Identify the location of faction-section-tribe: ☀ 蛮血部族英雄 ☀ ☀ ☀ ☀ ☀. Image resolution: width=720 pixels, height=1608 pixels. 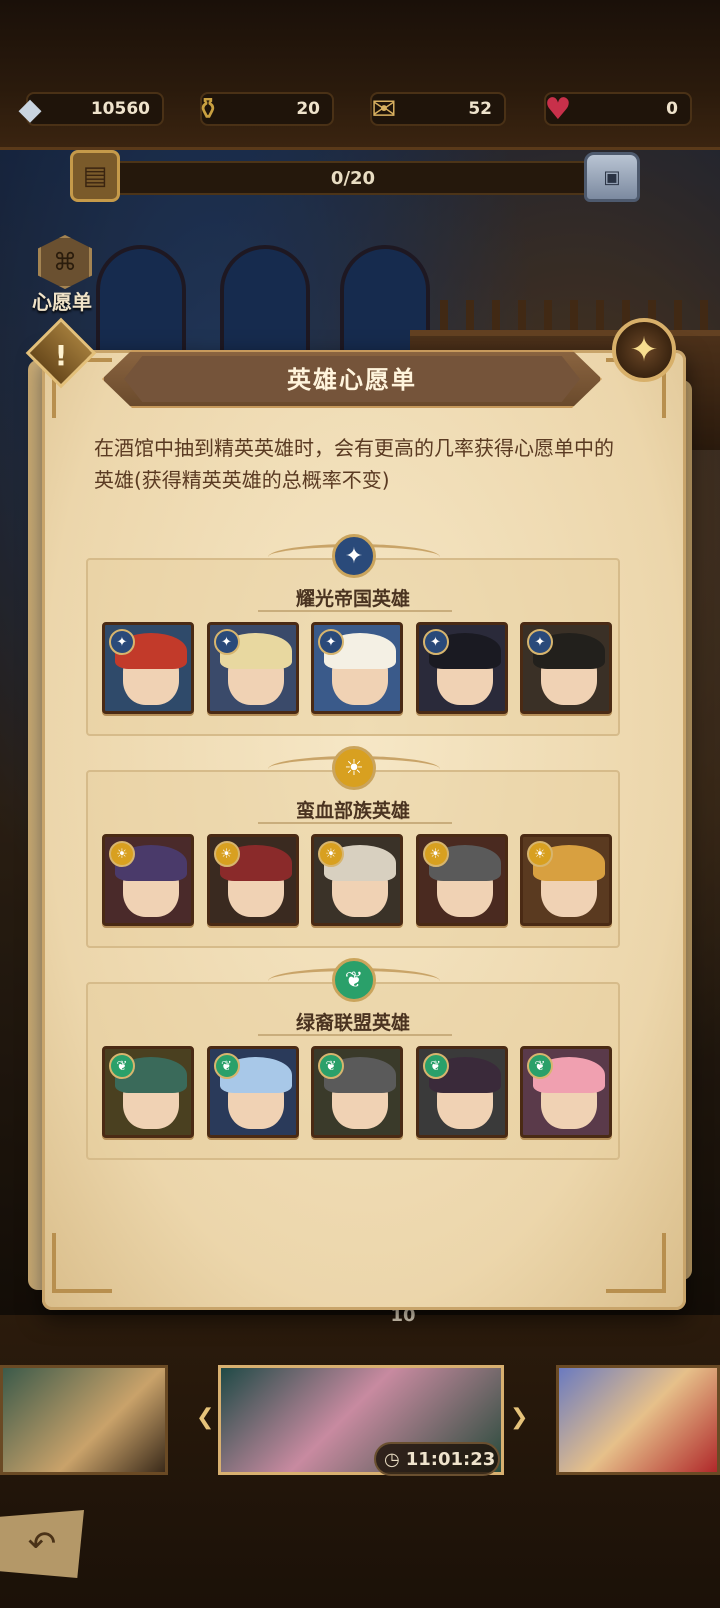
(353, 847).